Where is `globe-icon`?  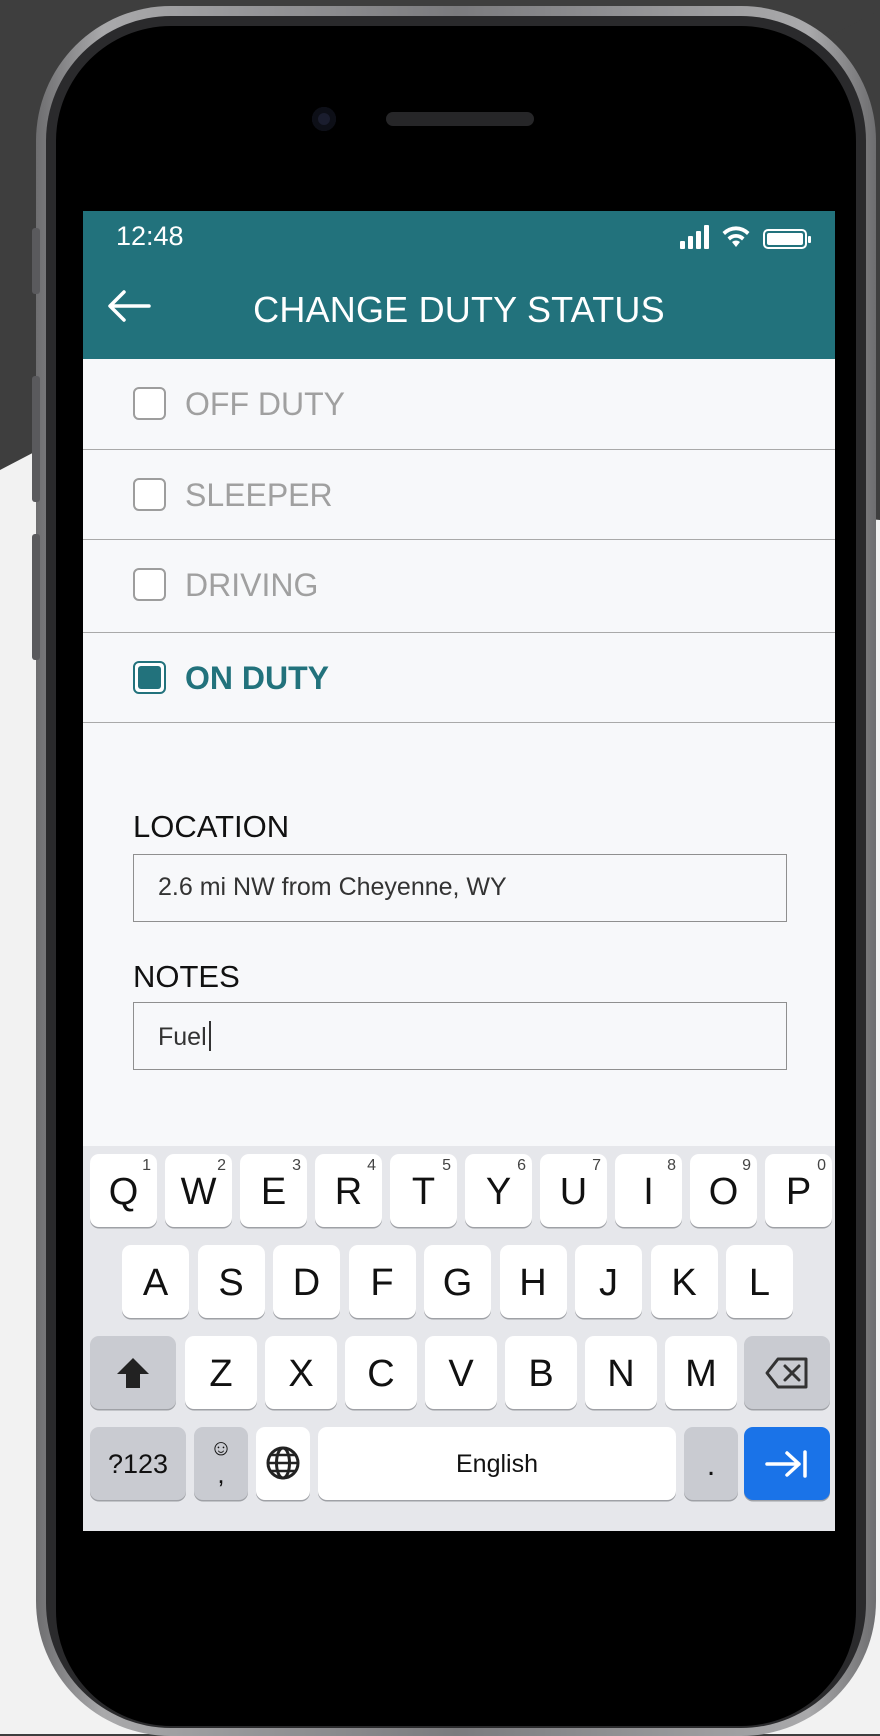
globe-icon is located at coordinates (283, 1463).